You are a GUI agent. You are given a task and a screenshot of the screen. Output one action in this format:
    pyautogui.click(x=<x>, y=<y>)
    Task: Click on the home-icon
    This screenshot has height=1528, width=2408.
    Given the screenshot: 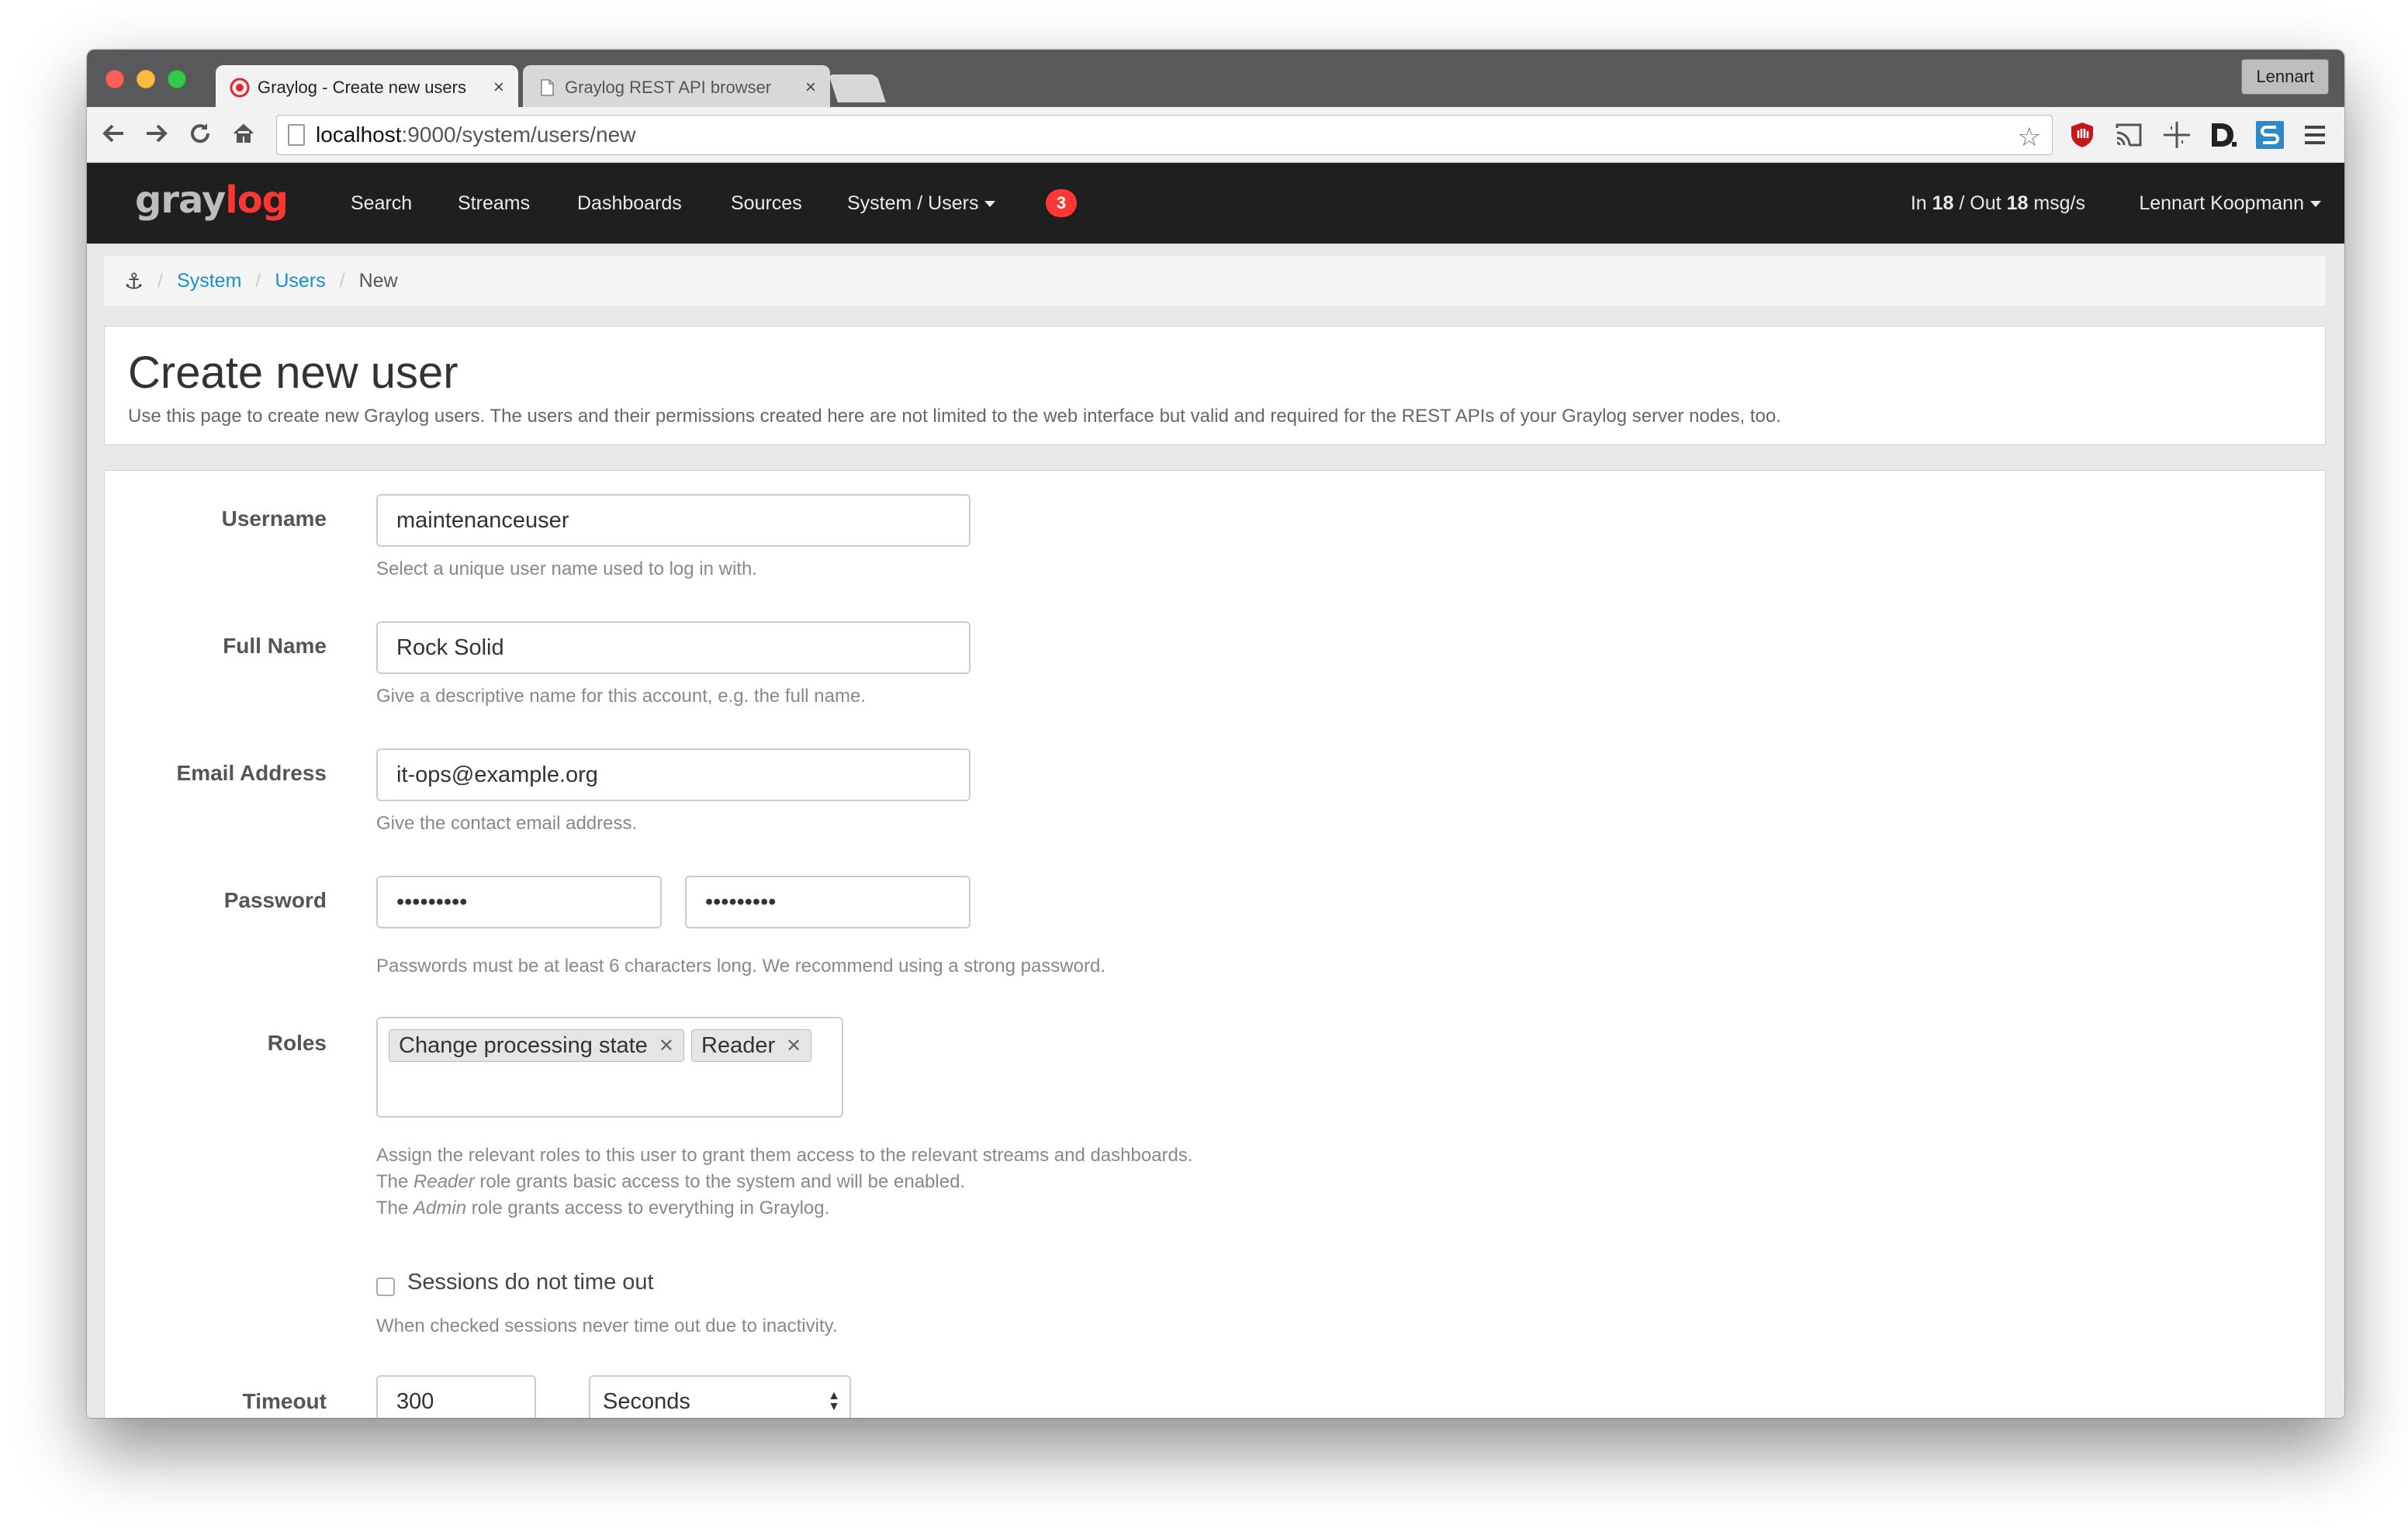 What is the action you would take?
    pyautogui.click(x=244, y=133)
    